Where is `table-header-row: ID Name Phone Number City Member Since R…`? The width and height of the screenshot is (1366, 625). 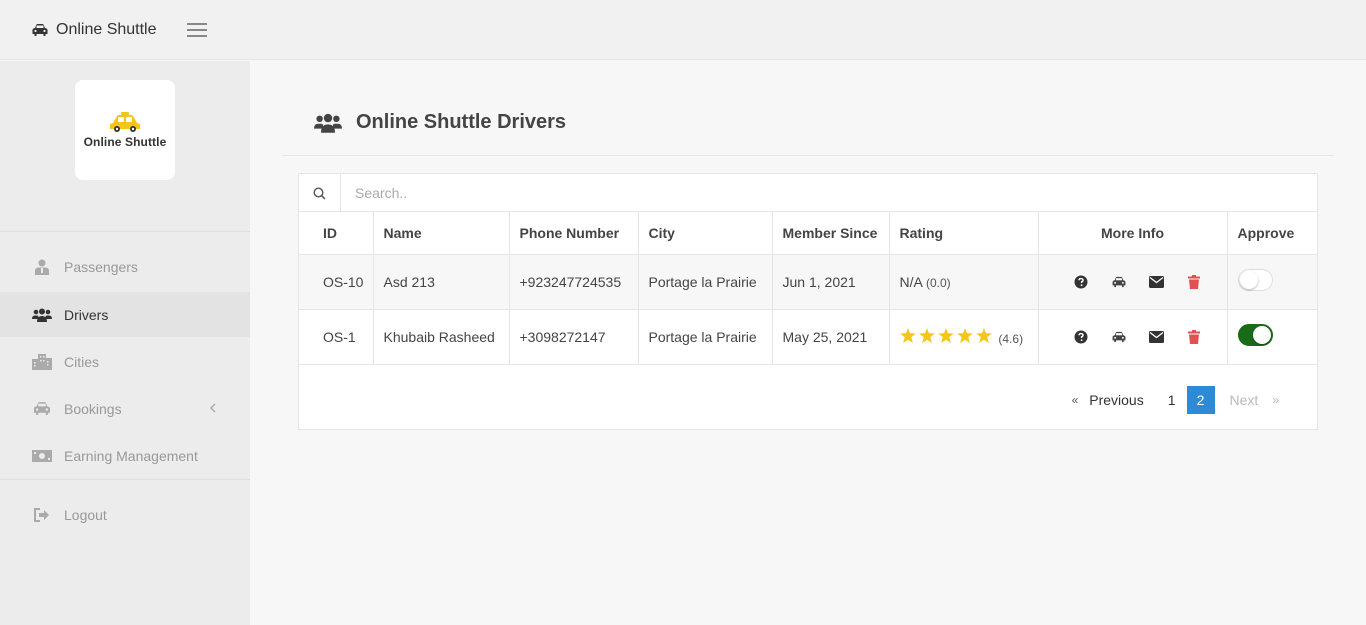 table-header-row: ID Name Phone Number City Member Since R… is located at coordinates (808, 233).